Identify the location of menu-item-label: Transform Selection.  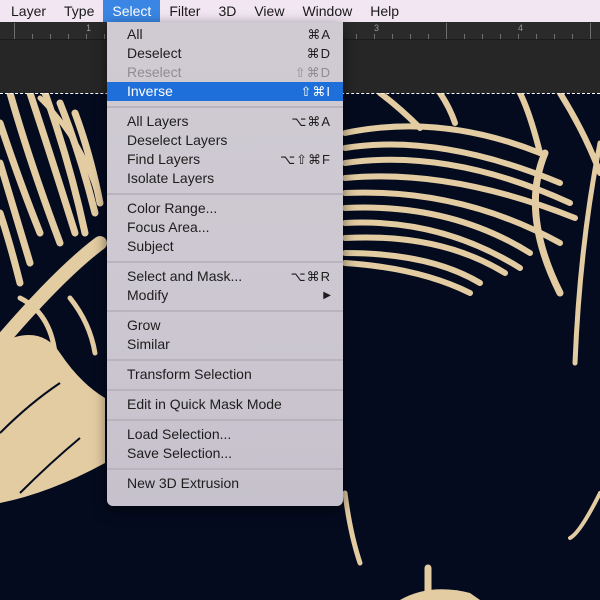
(189, 374).